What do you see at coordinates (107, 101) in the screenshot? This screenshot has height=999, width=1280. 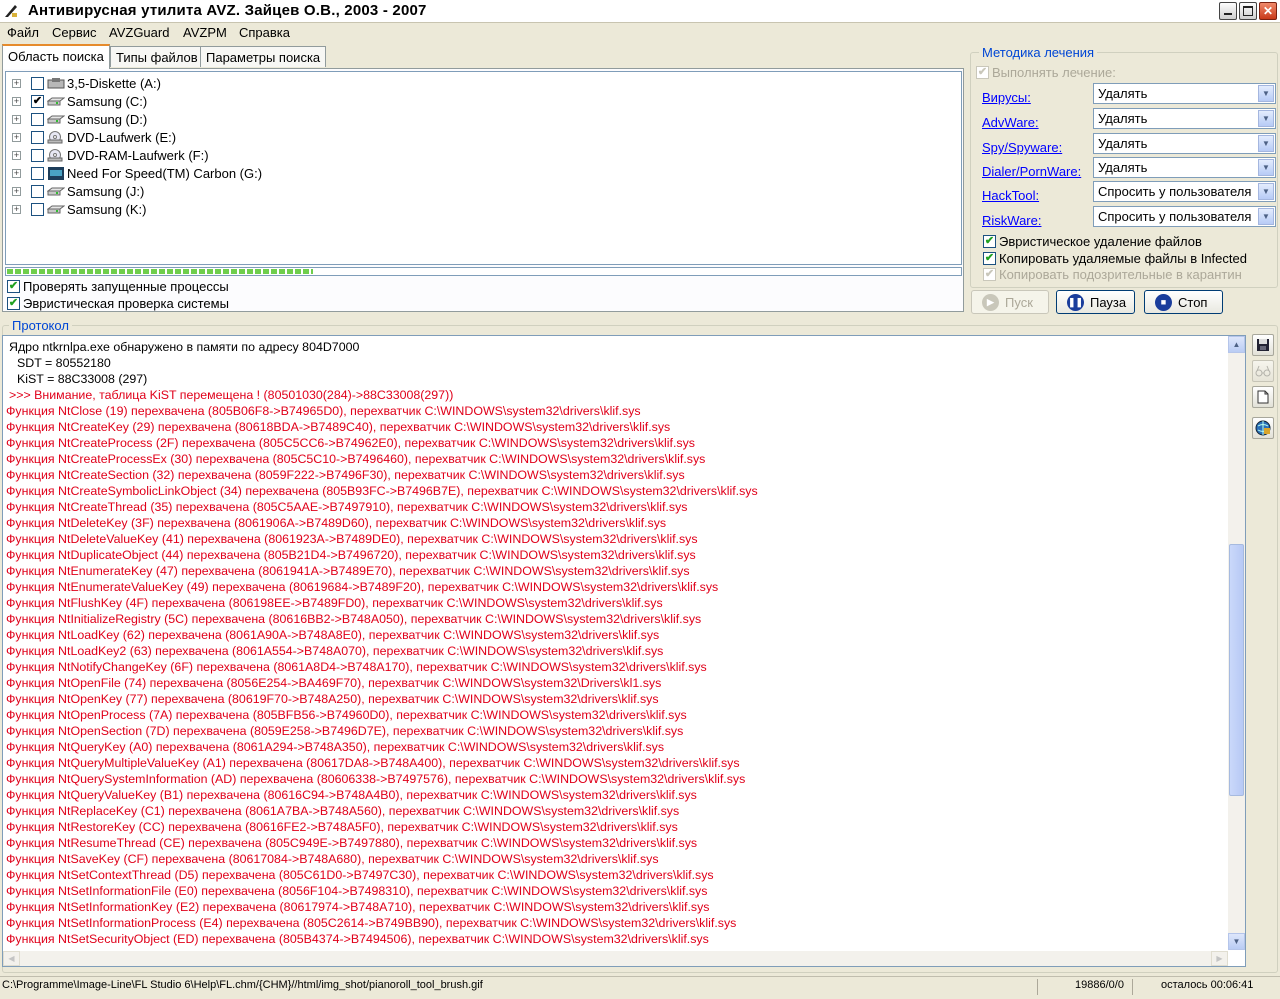 I see `drive-label: Samsung (C:)` at bounding box center [107, 101].